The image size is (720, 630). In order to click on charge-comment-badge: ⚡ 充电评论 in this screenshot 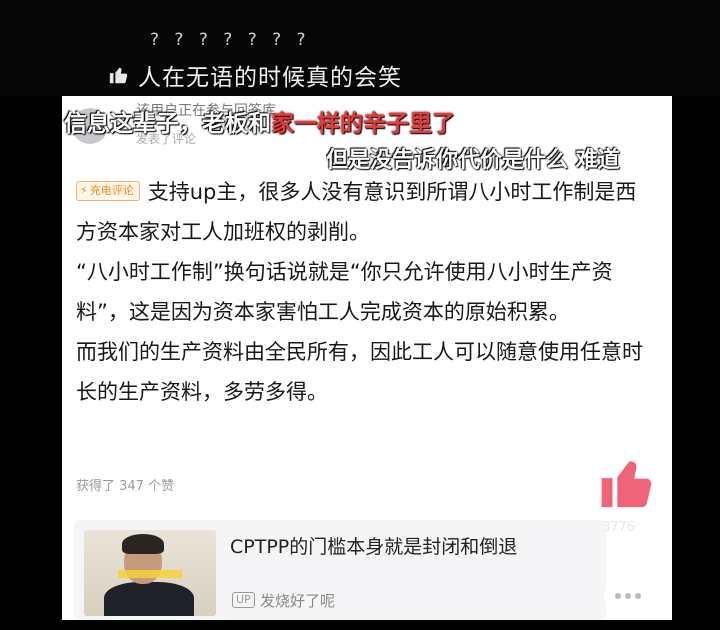, I will do `click(108, 191)`.